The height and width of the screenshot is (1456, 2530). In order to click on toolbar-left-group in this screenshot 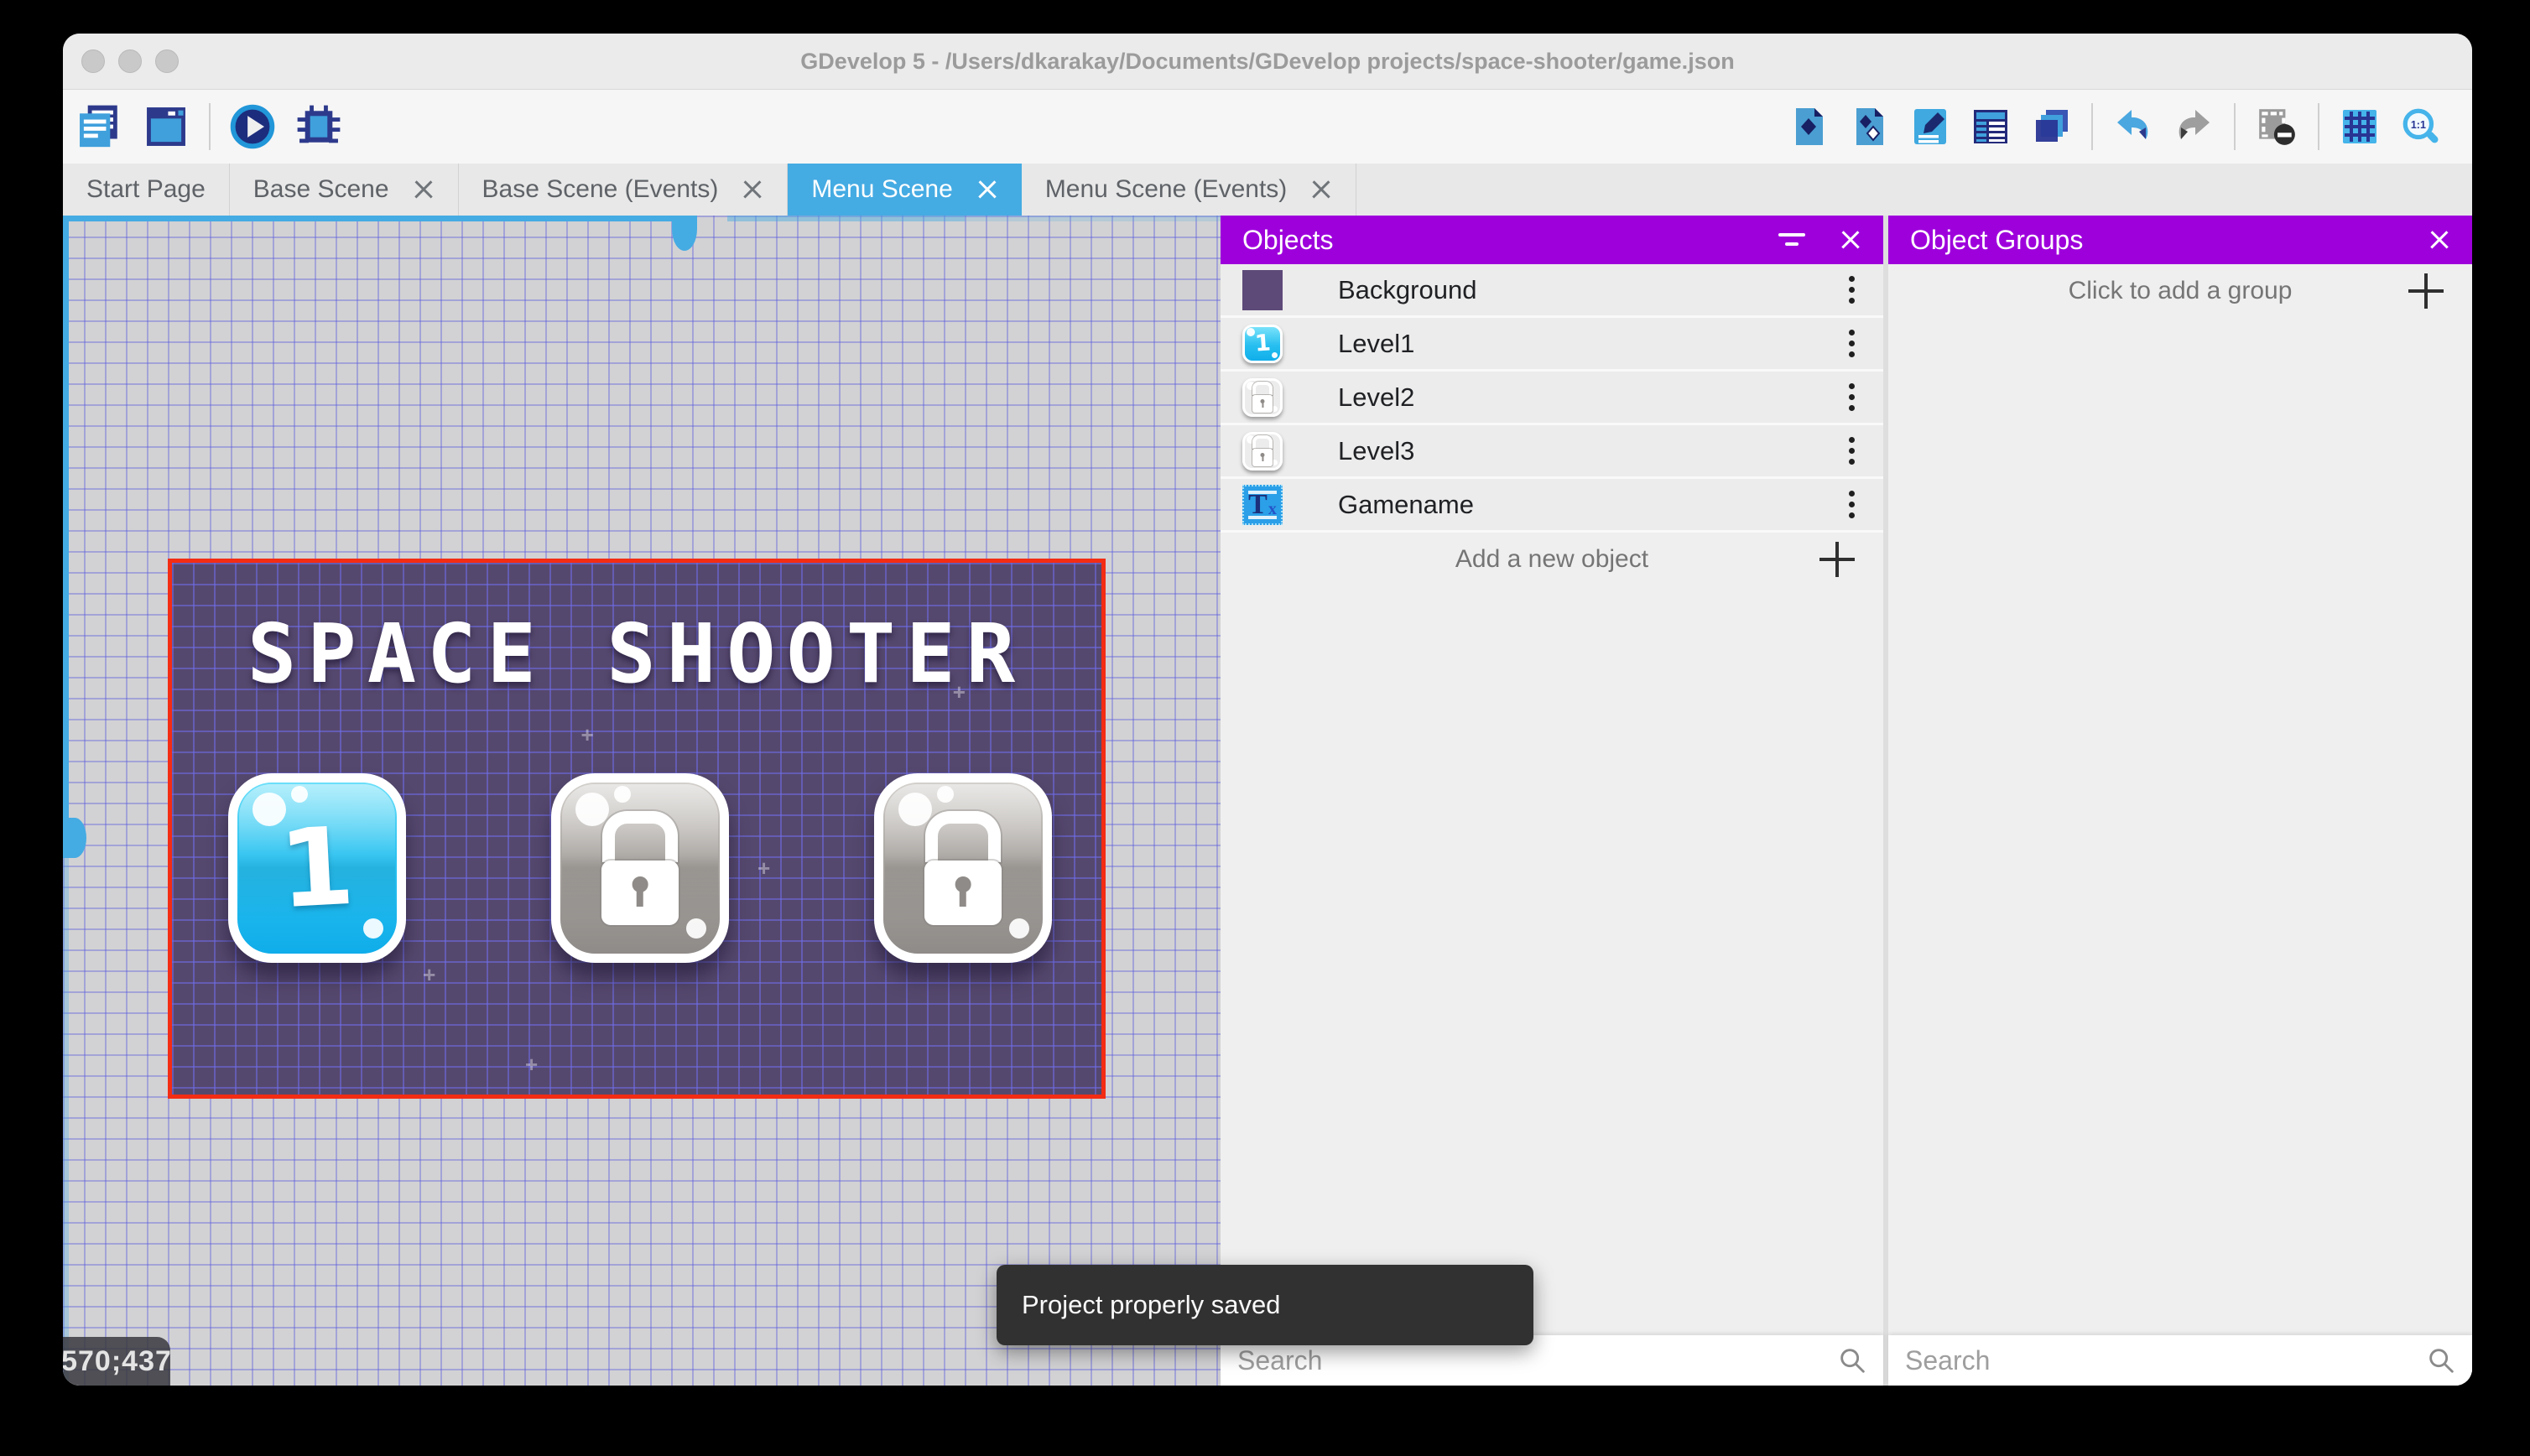, I will do `click(209, 127)`.